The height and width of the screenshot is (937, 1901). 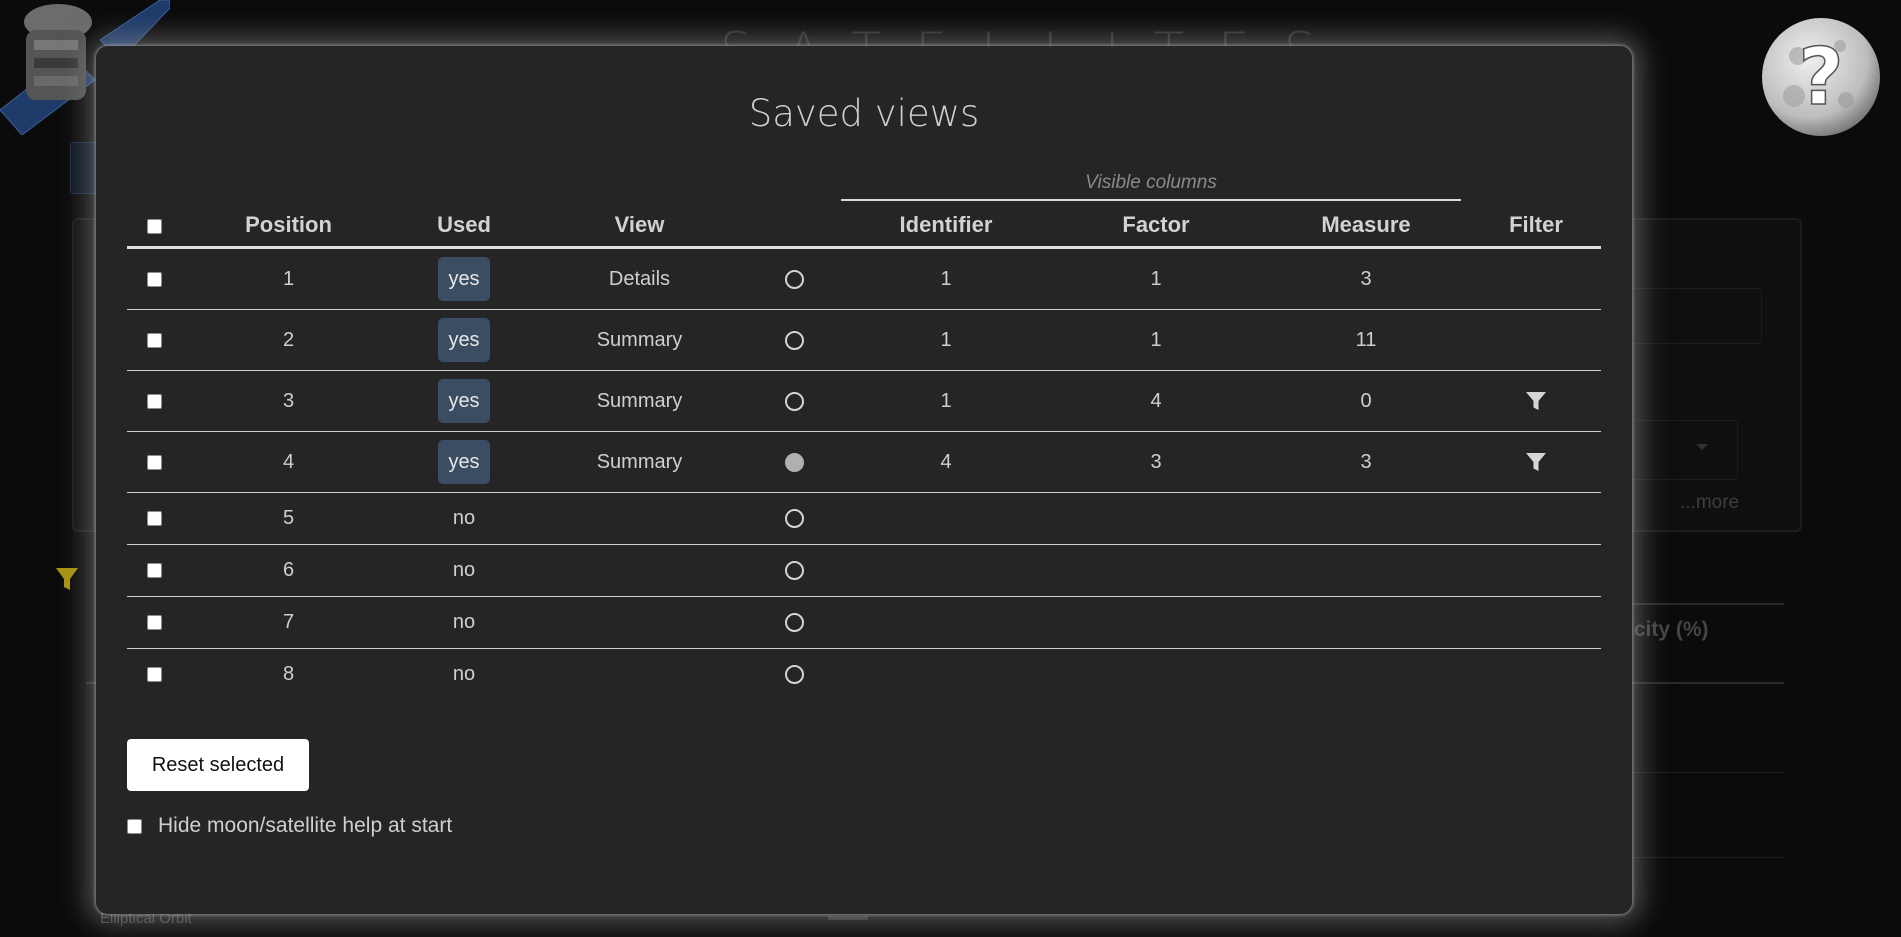 I want to click on reset-selected-button: Reset selected, so click(x=218, y=765).